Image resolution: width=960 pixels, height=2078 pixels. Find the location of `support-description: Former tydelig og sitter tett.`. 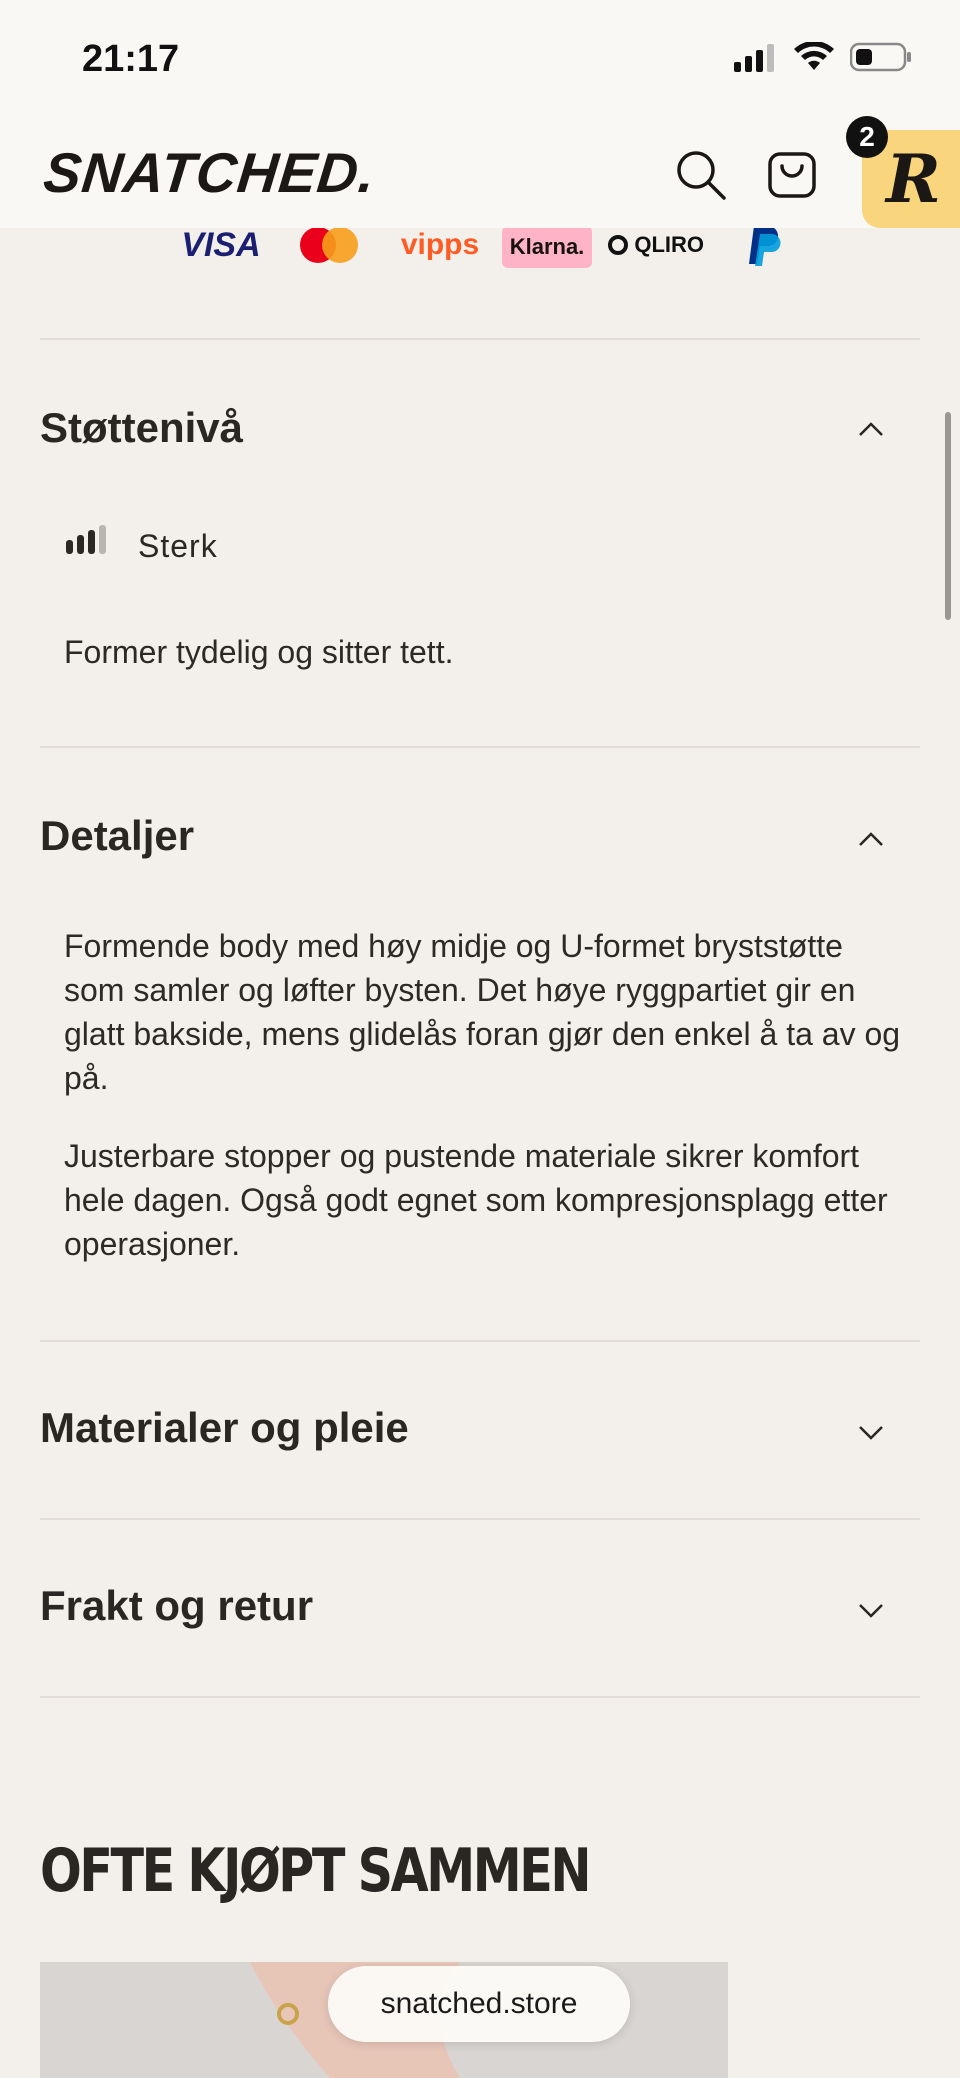

support-description: Former tydelig og sitter tett. is located at coordinates (259, 652).